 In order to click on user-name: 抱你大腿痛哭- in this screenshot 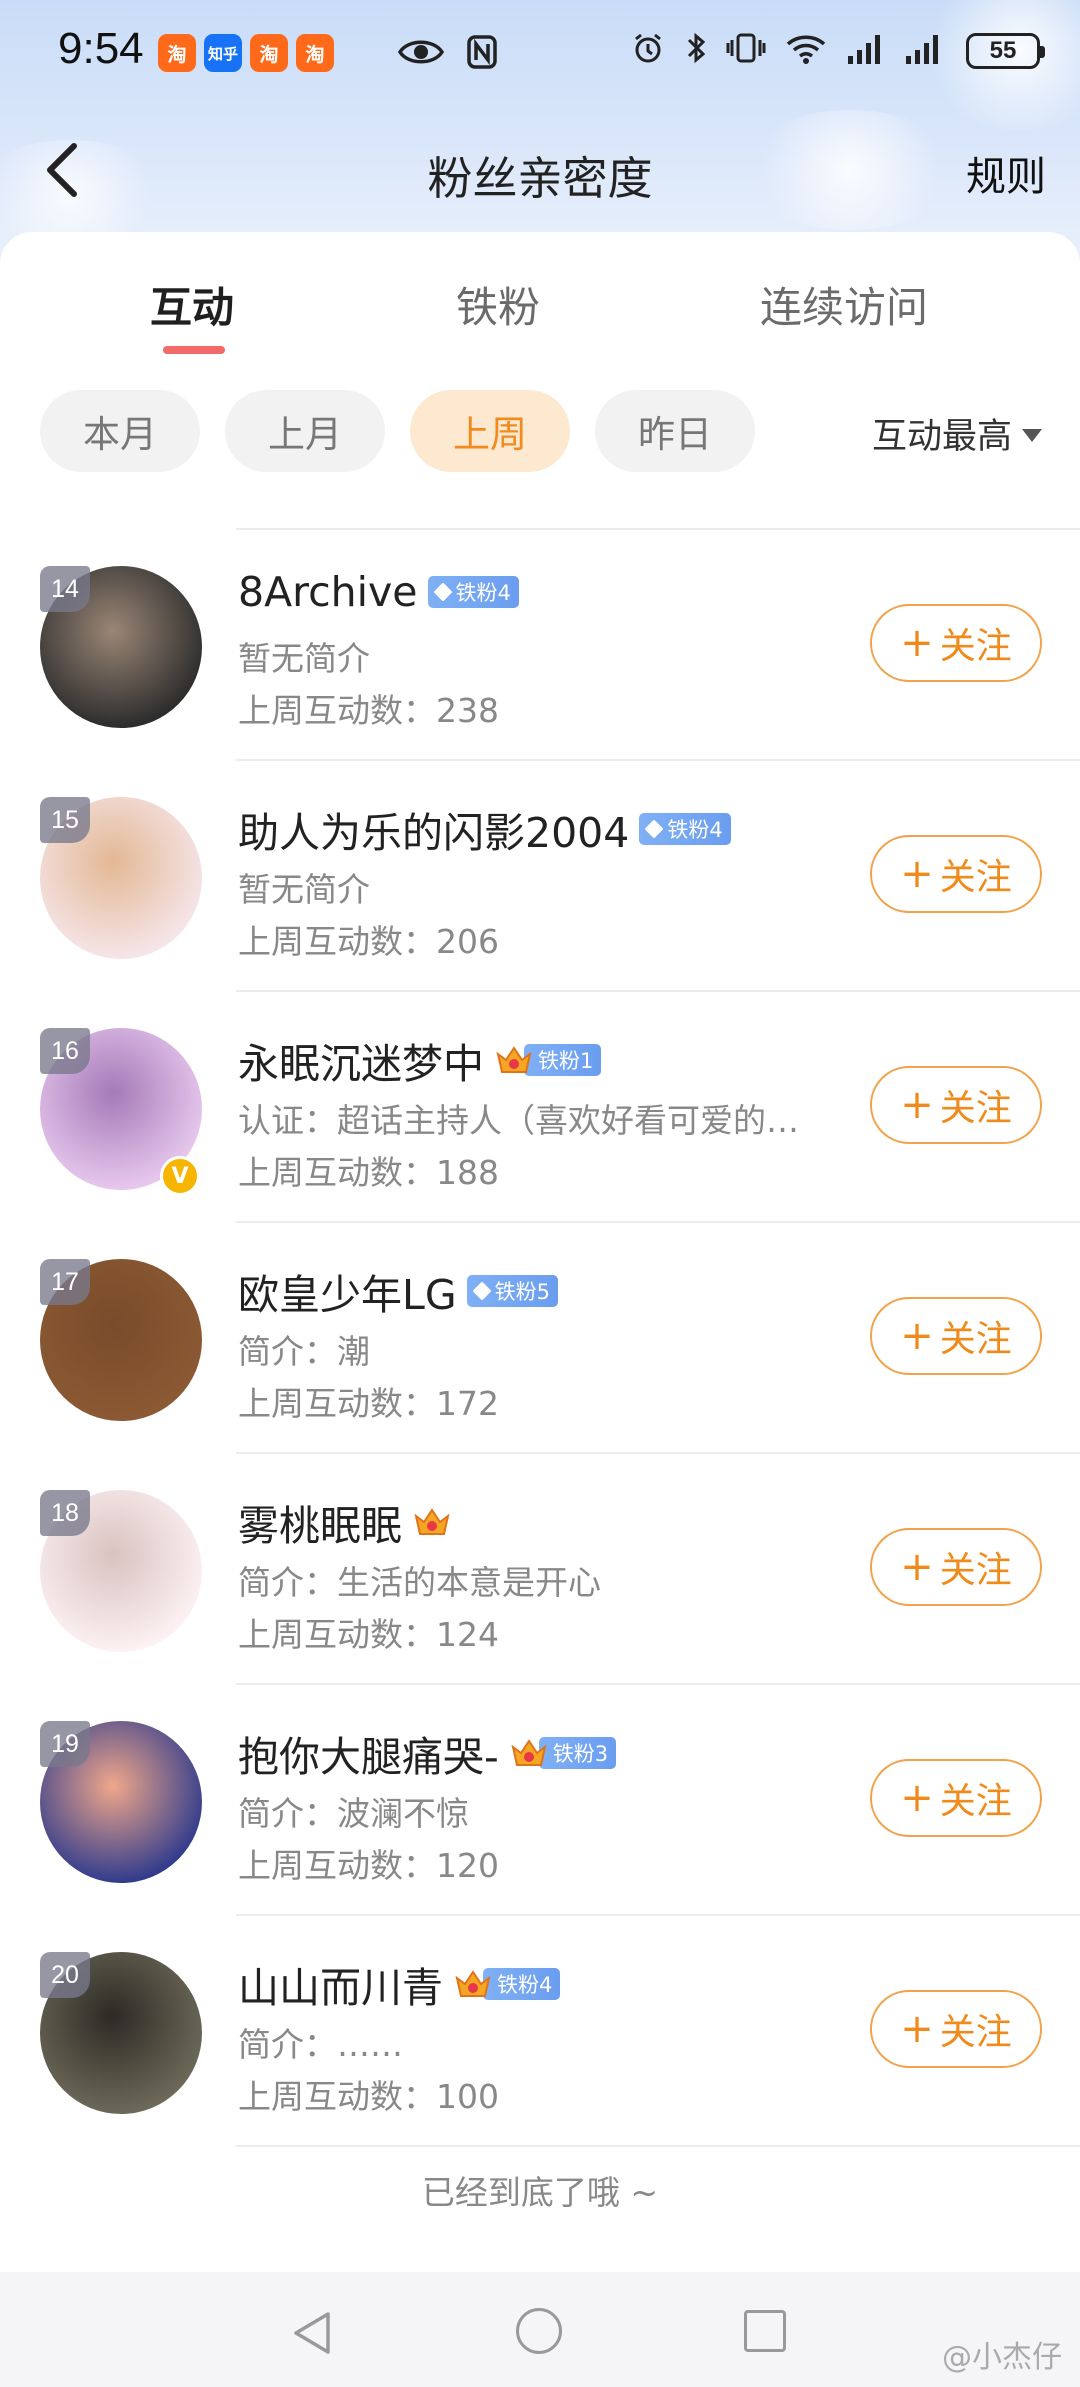, I will do `click(368, 1753)`.